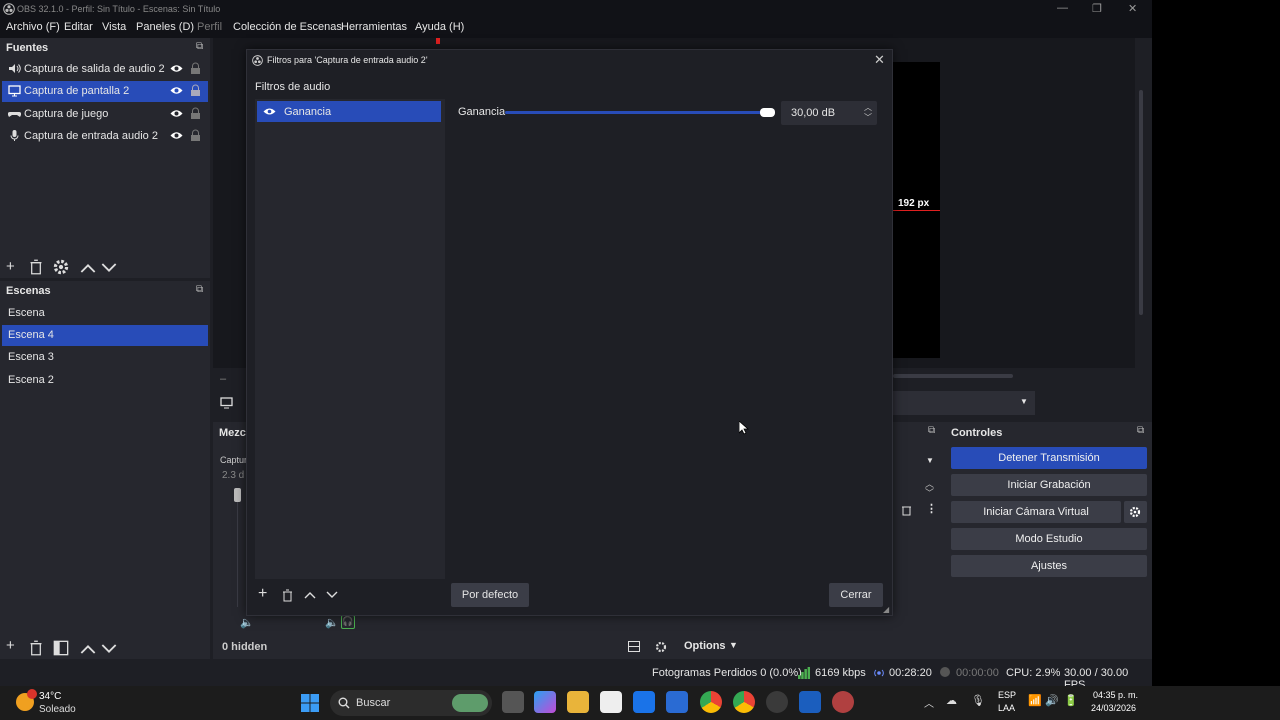 The image size is (1280, 720). What do you see at coordinates (105, 335) in the screenshot?
I see `scene-item-selected: Escena 4` at bounding box center [105, 335].